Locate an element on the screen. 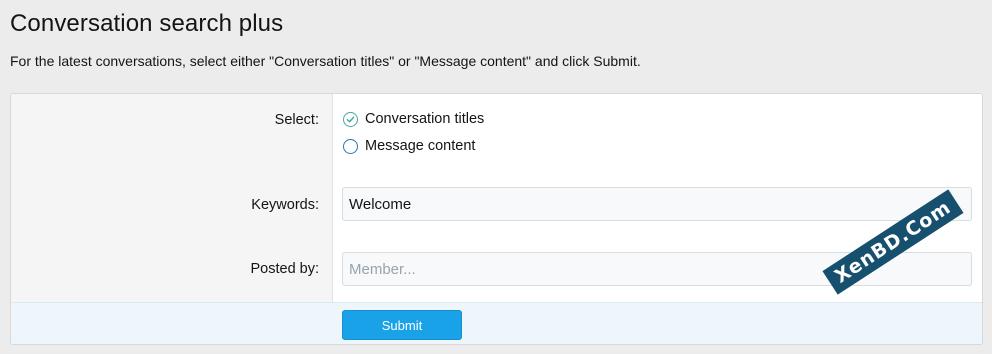 Image resolution: width=992 pixels, height=354 pixels. keywords-input is located at coordinates (657, 204).